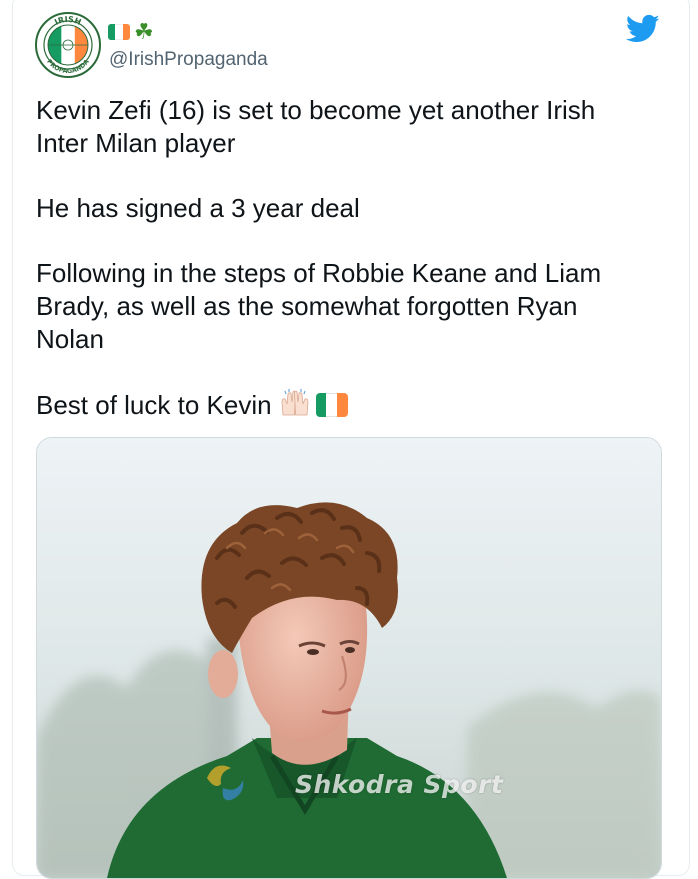  Describe the element at coordinates (198, 208) in the screenshot. I see `tweet-paragraph: He has signed a 3 year deal` at that location.